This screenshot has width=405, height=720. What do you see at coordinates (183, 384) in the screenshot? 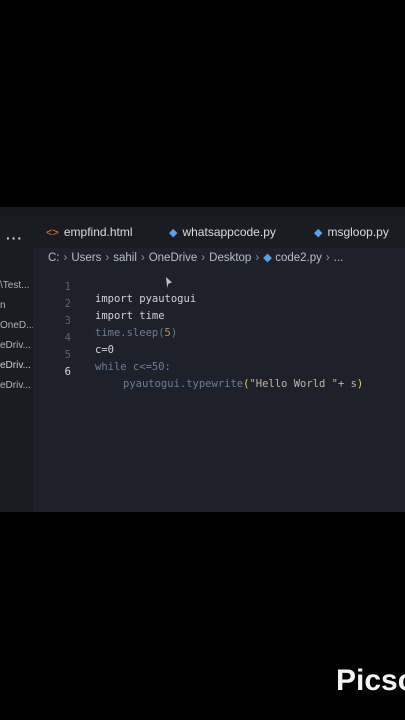
I see `code-token: pyautogui.typewrite` at bounding box center [183, 384].